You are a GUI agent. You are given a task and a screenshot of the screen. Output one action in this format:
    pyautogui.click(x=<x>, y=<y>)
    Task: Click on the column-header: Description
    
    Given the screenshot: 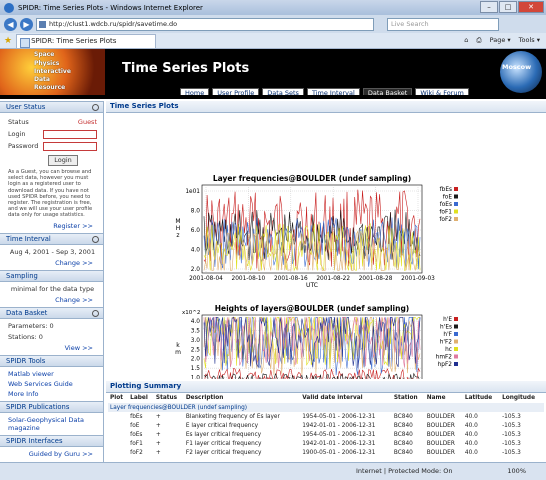 What is the action you would take?
    pyautogui.click(x=204, y=398)
    